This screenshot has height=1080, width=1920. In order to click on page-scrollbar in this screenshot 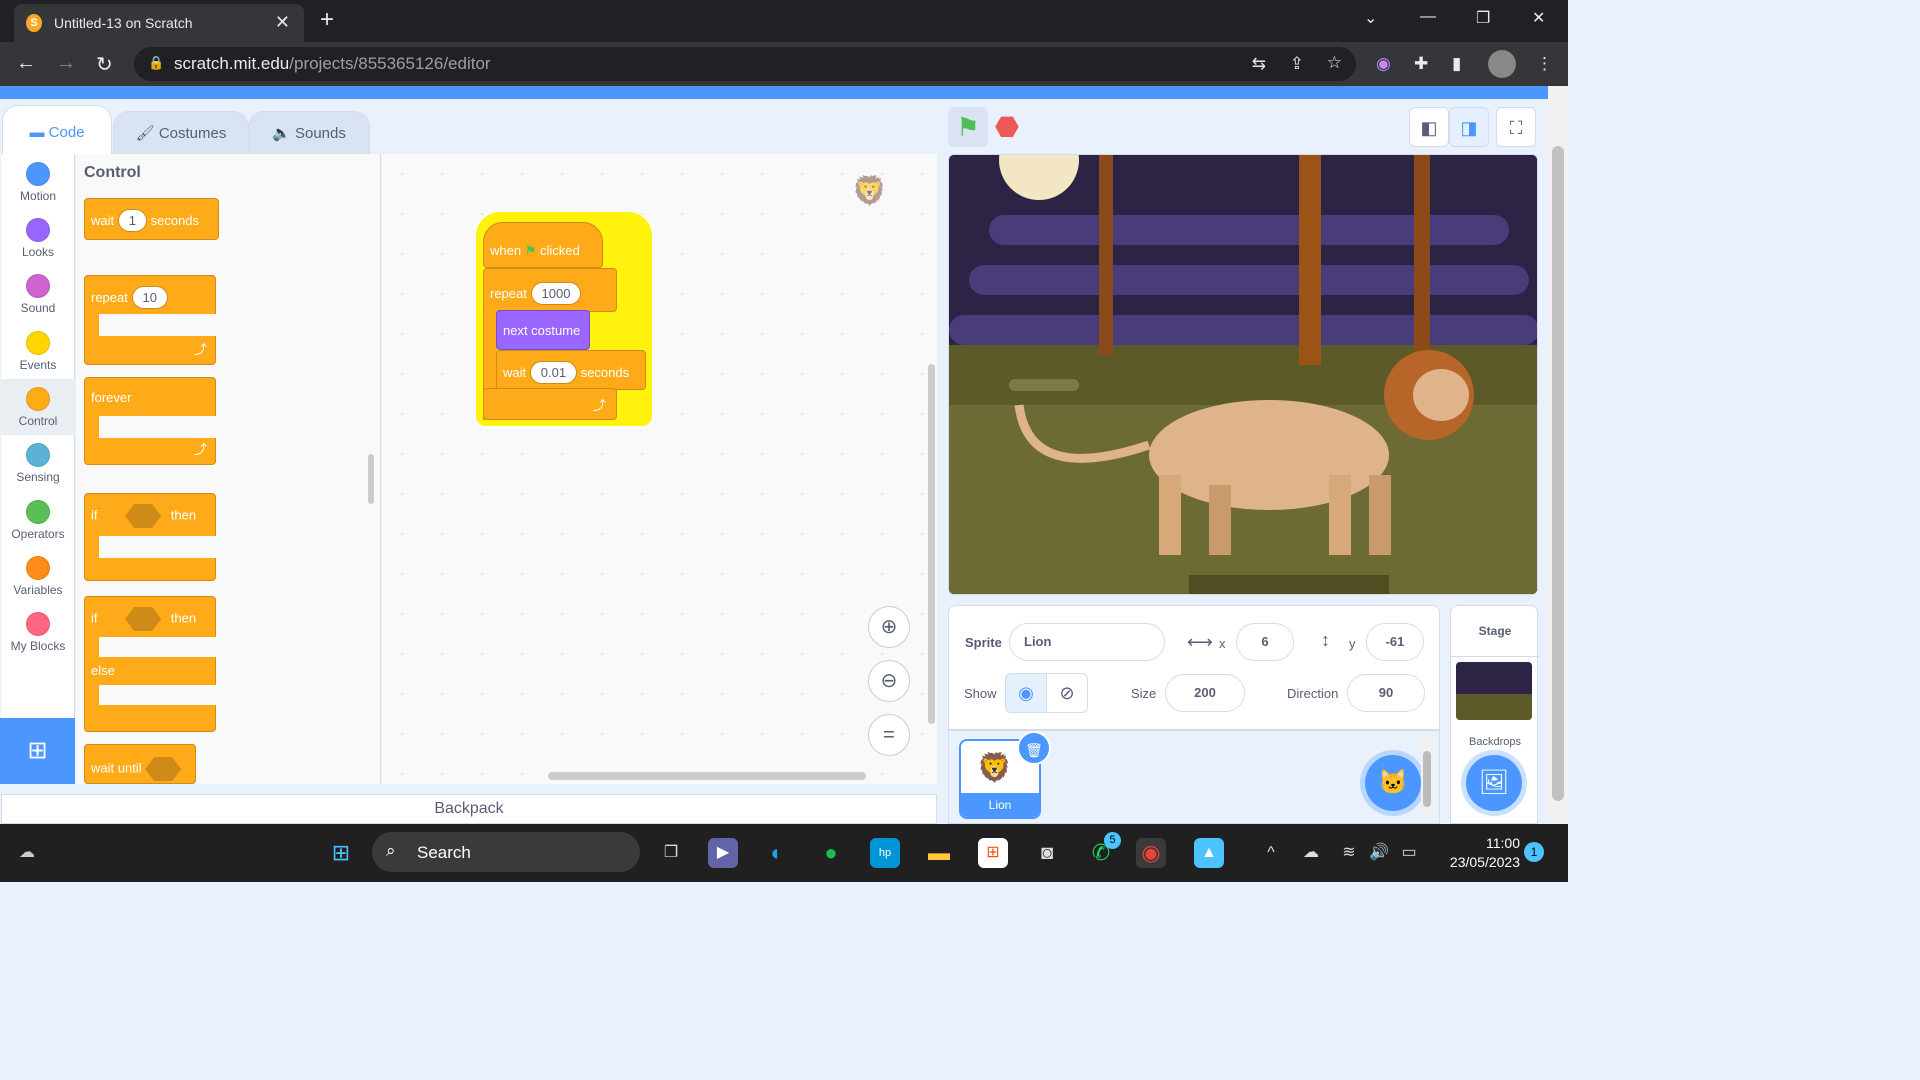, I will do `click(1558, 455)`.